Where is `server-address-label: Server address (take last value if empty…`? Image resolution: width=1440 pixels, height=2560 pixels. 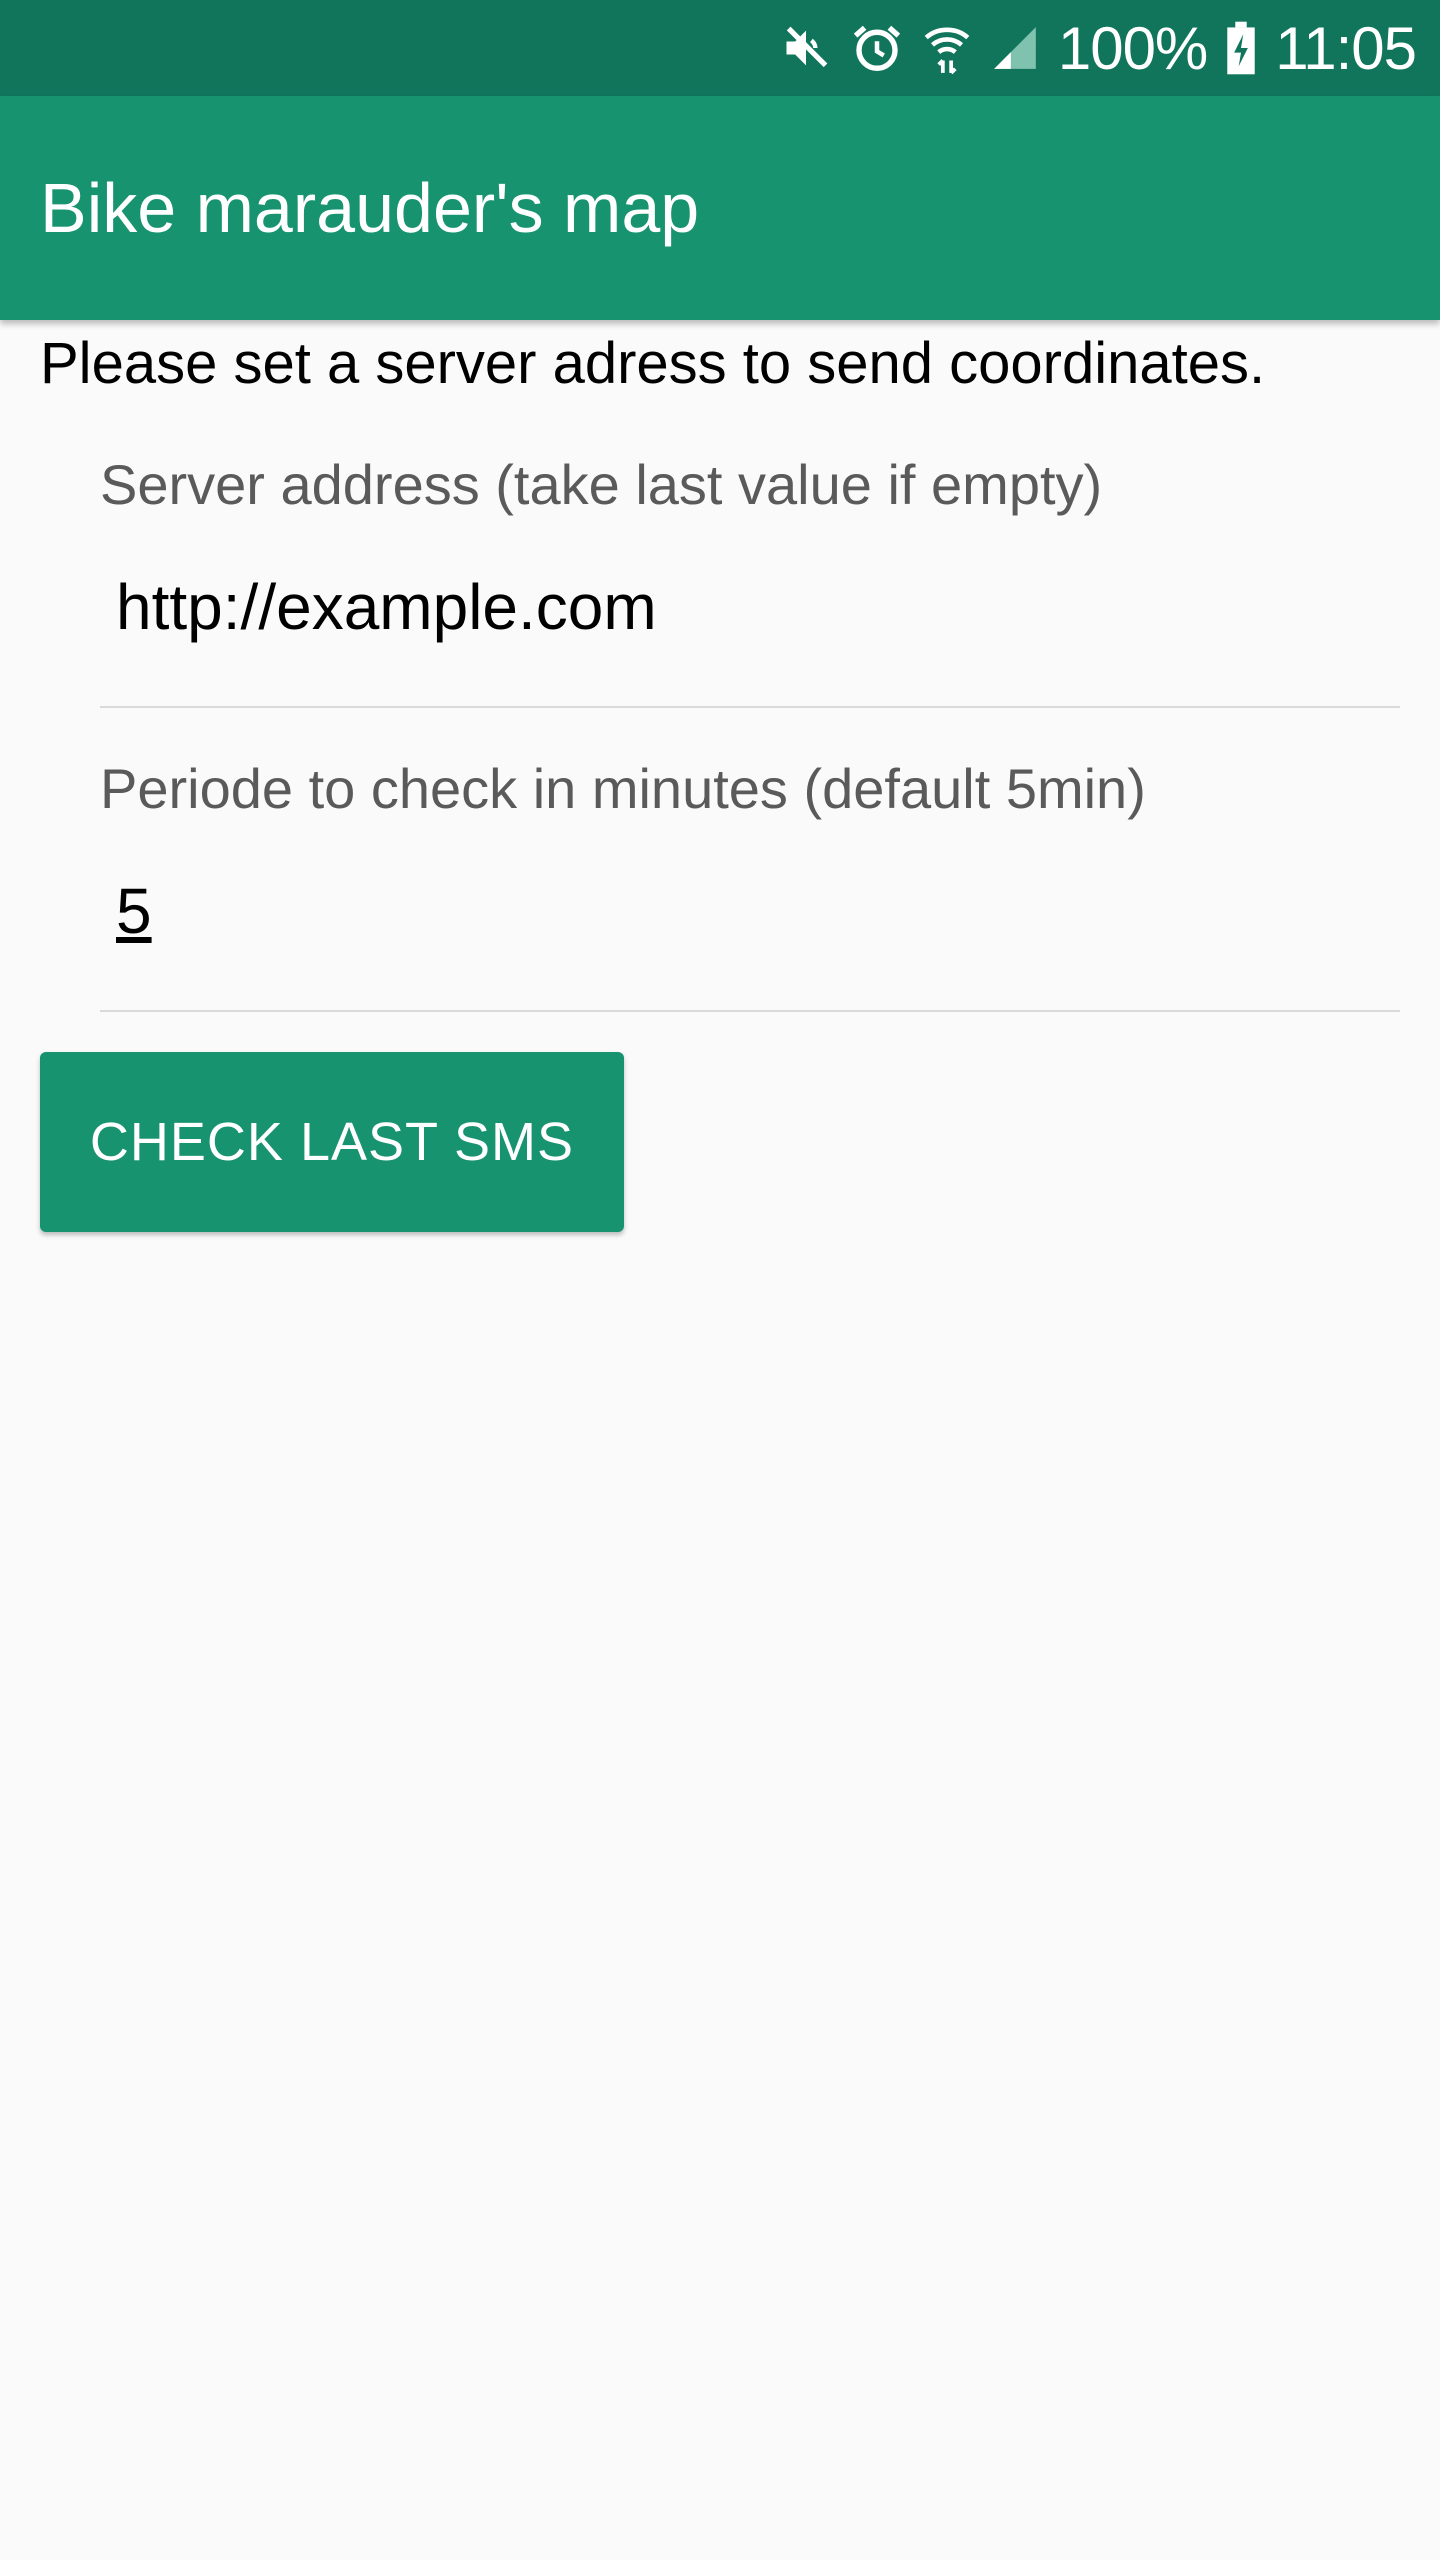
server-address-label: Server address (take last value if empty… is located at coordinates (601, 484).